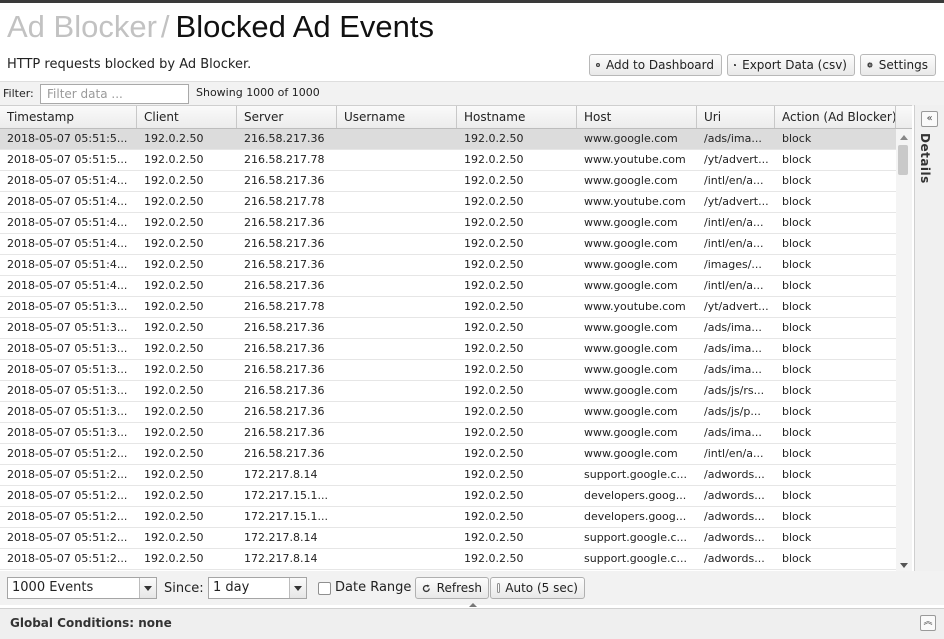 The width and height of the screenshot is (944, 639). I want to click on page-title: Blocked Ad Events, so click(305, 26).